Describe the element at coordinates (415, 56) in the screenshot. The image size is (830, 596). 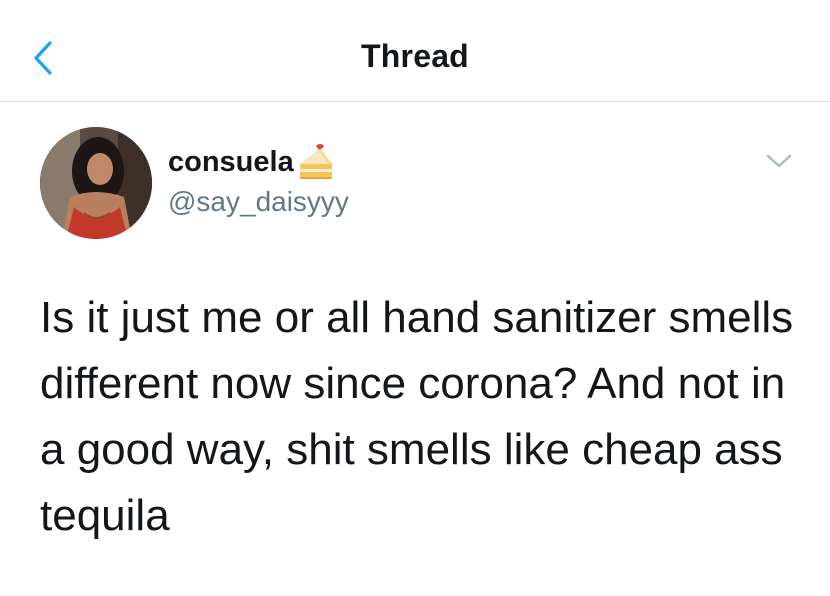
I see `page-title: Thread` at that location.